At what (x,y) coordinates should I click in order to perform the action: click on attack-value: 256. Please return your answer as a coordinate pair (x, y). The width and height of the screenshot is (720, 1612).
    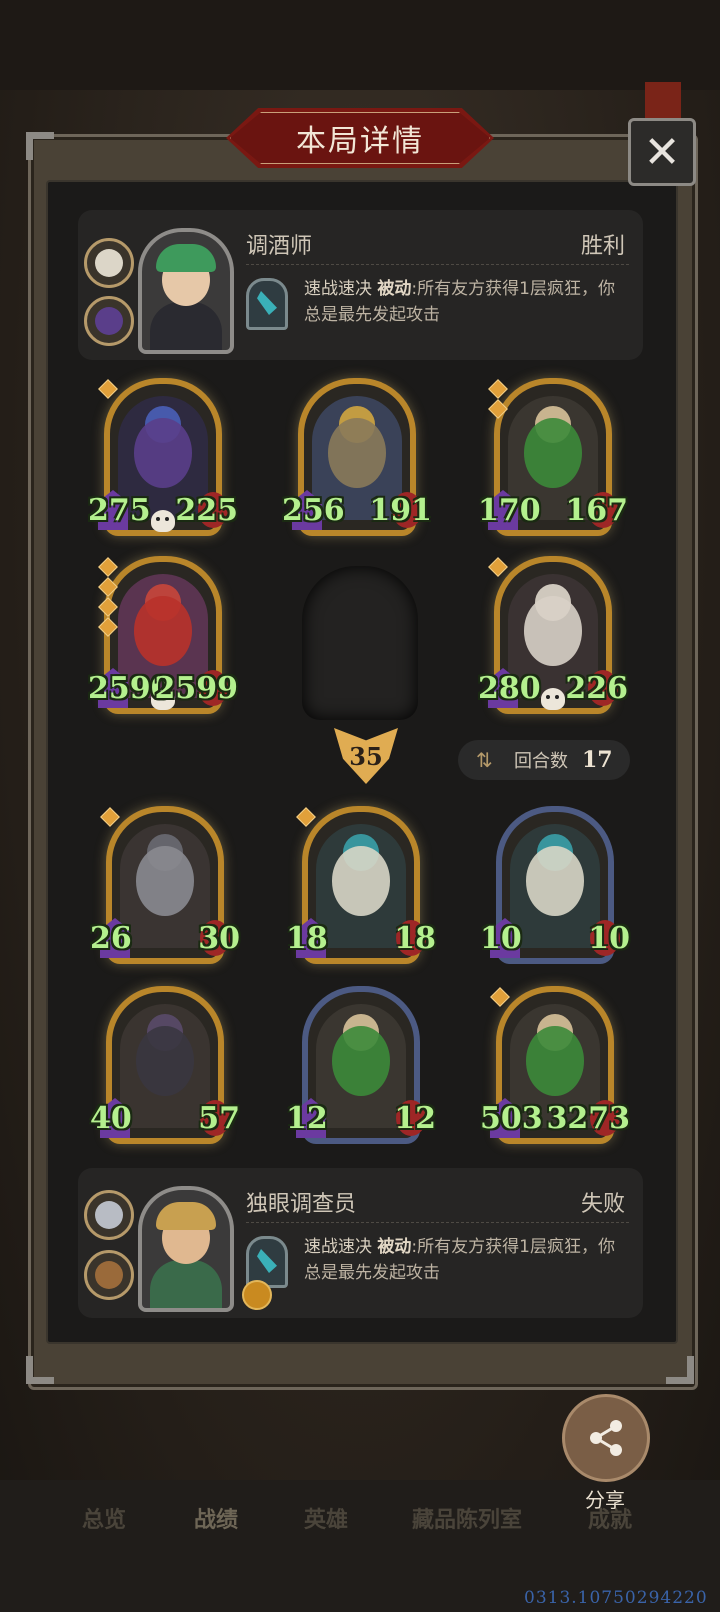
    Looking at the image, I should click on (313, 510).